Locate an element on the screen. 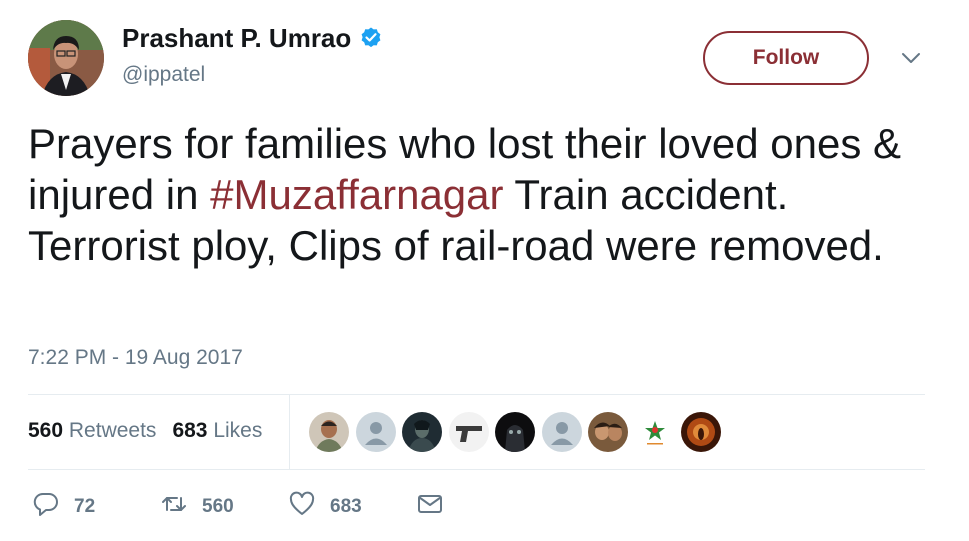 This screenshot has height=541, width=969. retweets-stat: 560 Retweets is located at coordinates (92, 431).